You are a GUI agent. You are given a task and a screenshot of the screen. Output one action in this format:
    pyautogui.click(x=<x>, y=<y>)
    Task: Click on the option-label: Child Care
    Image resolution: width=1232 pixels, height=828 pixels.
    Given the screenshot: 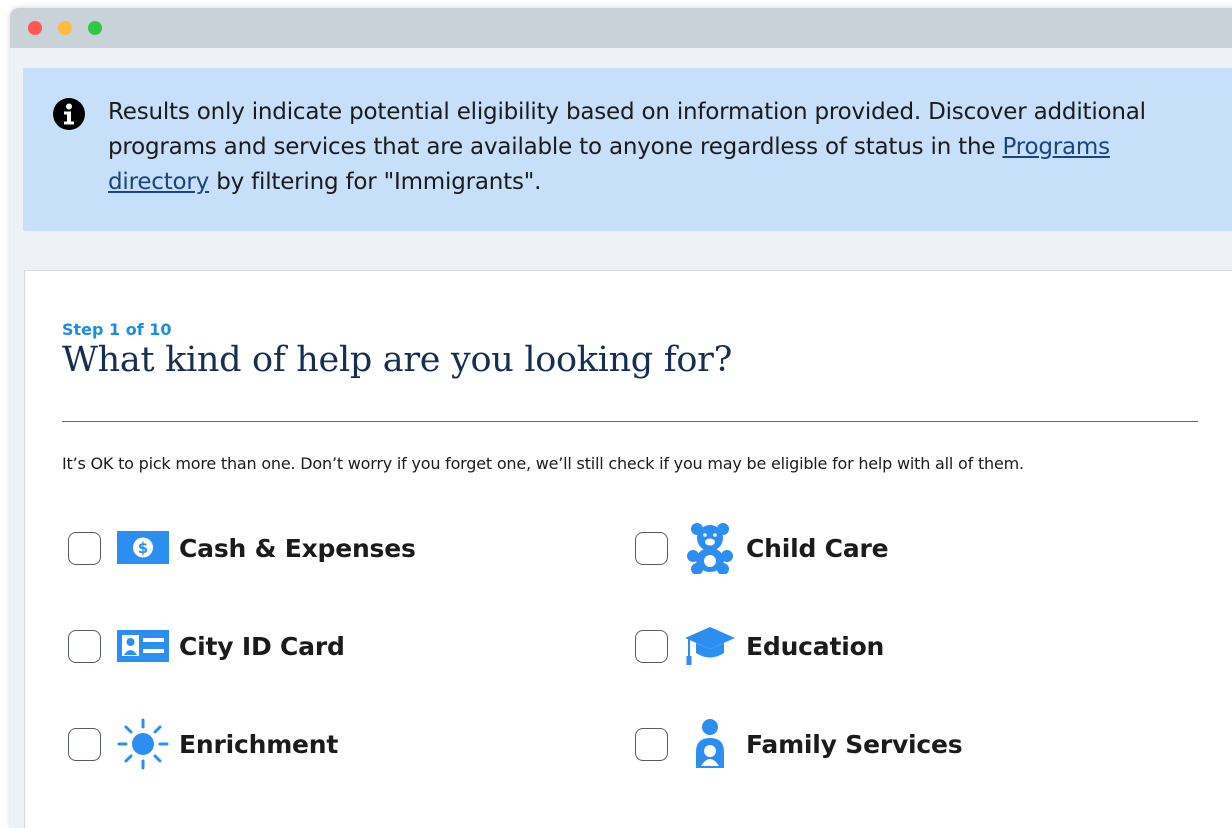 What is the action you would take?
    pyautogui.click(x=817, y=548)
    